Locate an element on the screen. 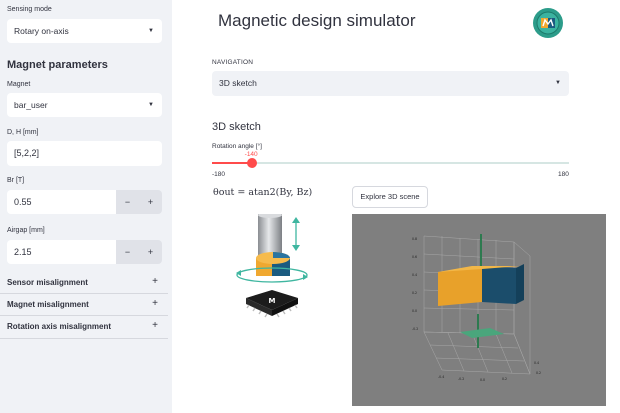 The height and width of the screenshot is (413, 620). rotation-angle-value: -140 is located at coordinates (251, 154).